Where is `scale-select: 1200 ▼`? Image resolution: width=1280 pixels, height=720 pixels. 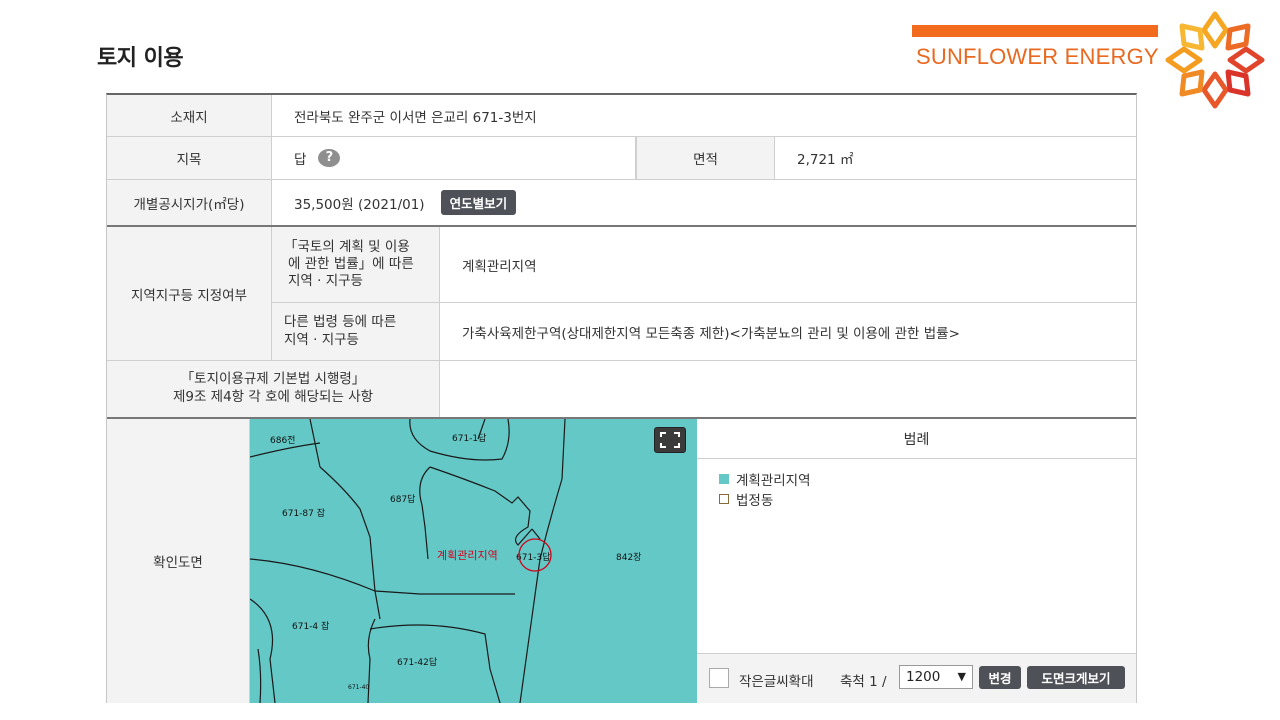 scale-select: 1200 ▼ is located at coordinates (936, 677).